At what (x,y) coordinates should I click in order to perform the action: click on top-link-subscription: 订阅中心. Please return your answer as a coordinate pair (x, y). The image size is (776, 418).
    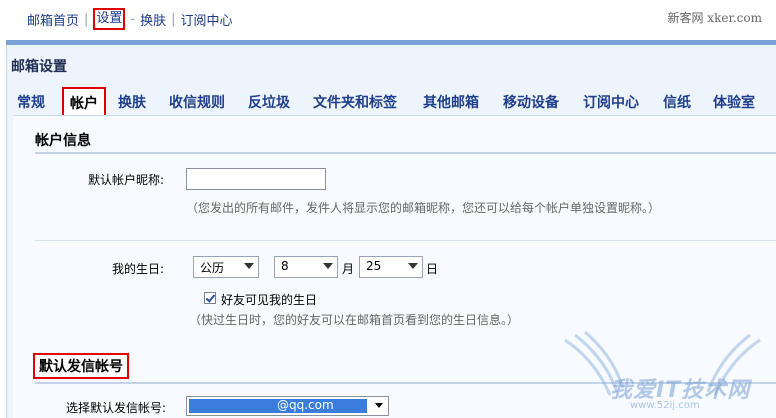
    Looking at the image, I should click on (207, 19).